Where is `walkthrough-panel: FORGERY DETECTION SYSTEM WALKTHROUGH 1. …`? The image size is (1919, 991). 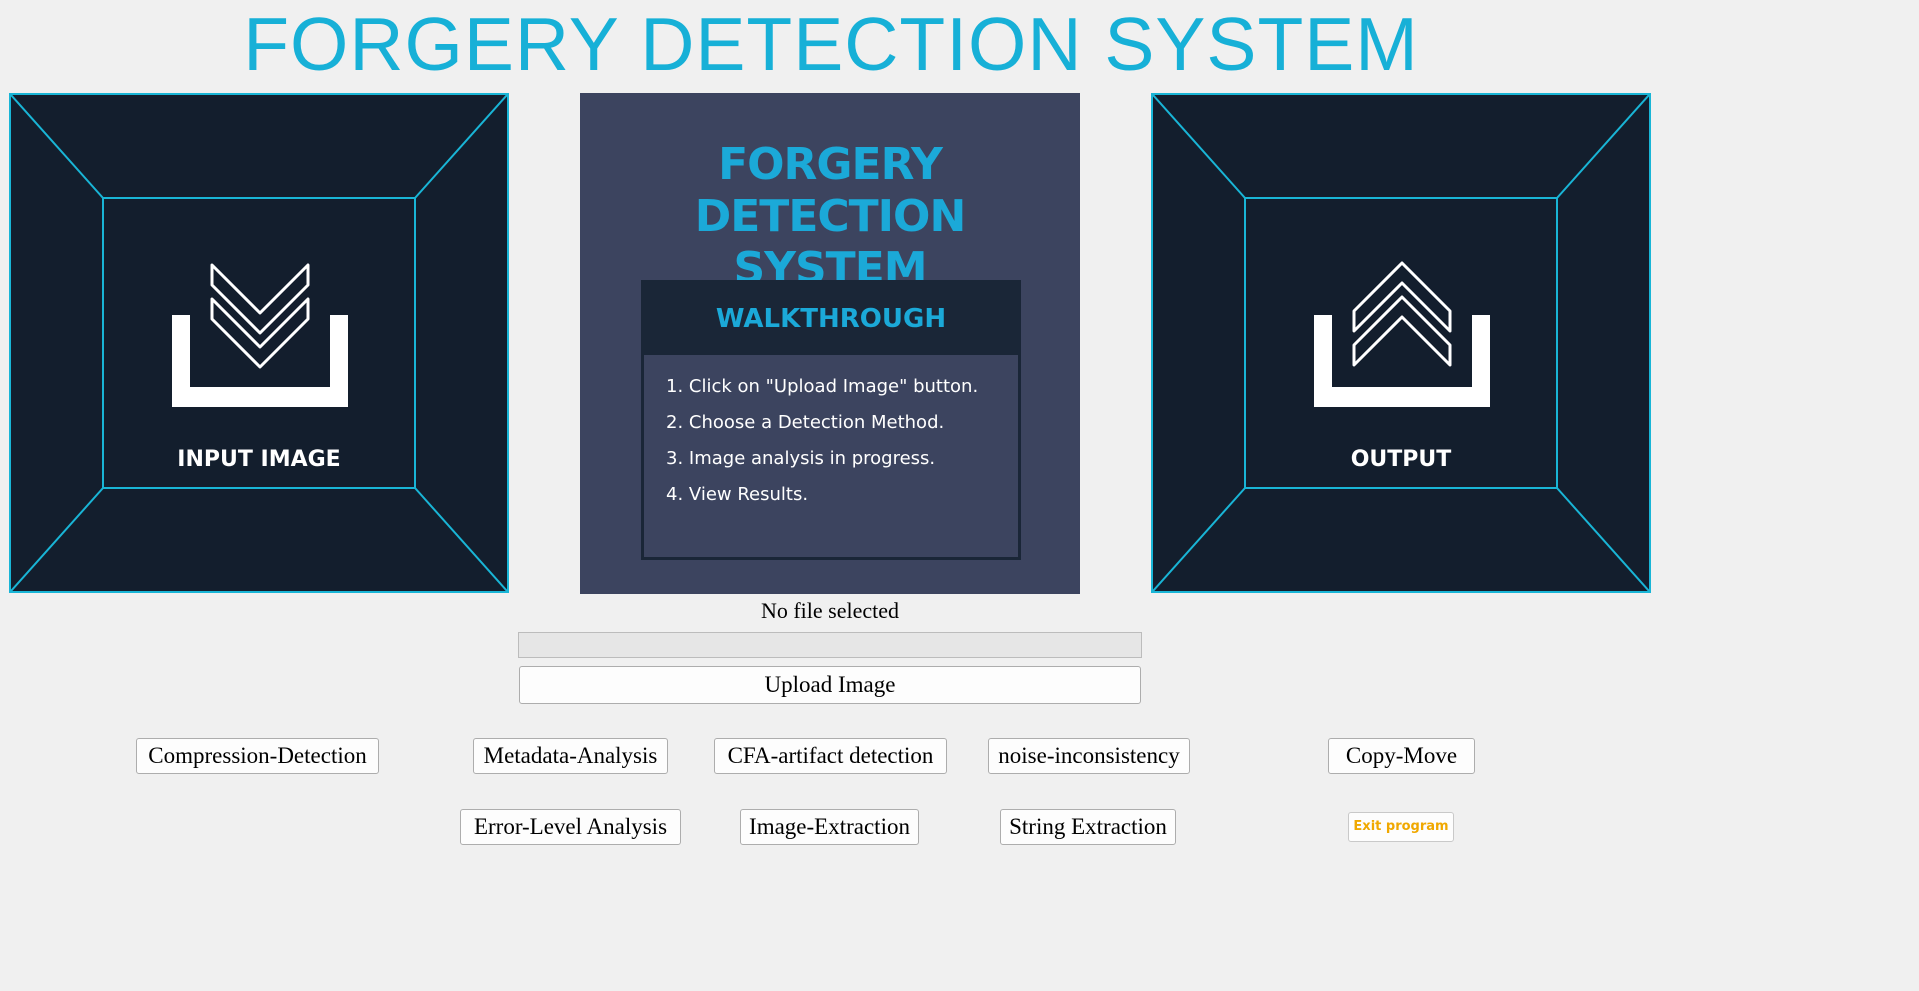
walkthrough-panel: FORGERY DETECTION SYSTEM WALKTHROUGH 1. … is located at coordinates (830, 343).